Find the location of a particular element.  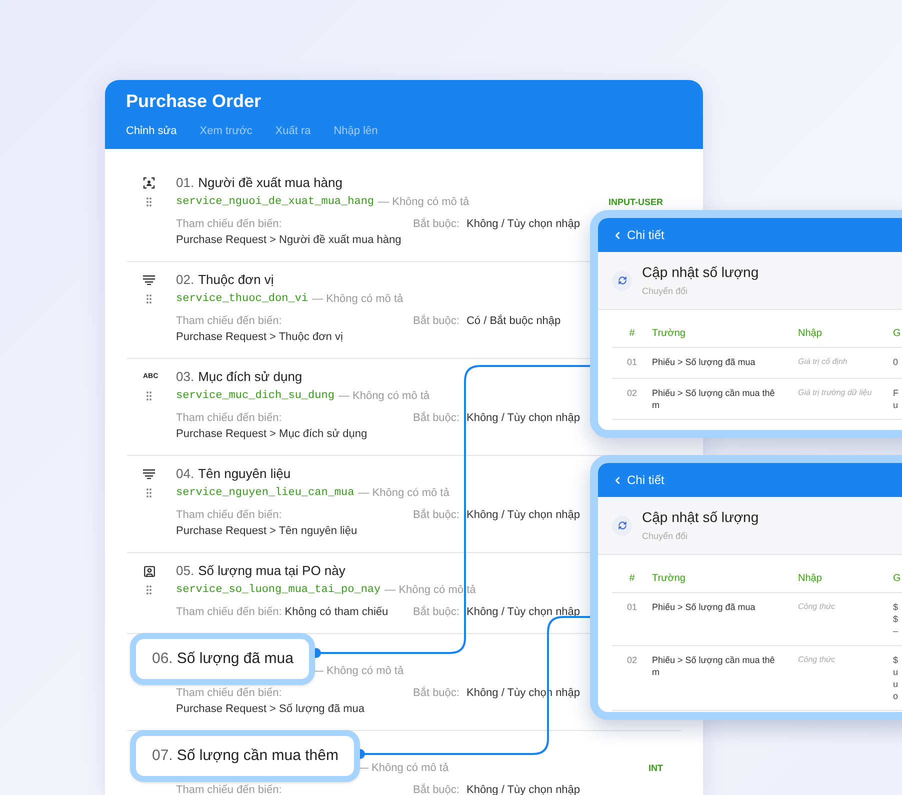

reference-value: Purchase Request > Người đề xuất mua hàng is located at coordinates (289, 240).